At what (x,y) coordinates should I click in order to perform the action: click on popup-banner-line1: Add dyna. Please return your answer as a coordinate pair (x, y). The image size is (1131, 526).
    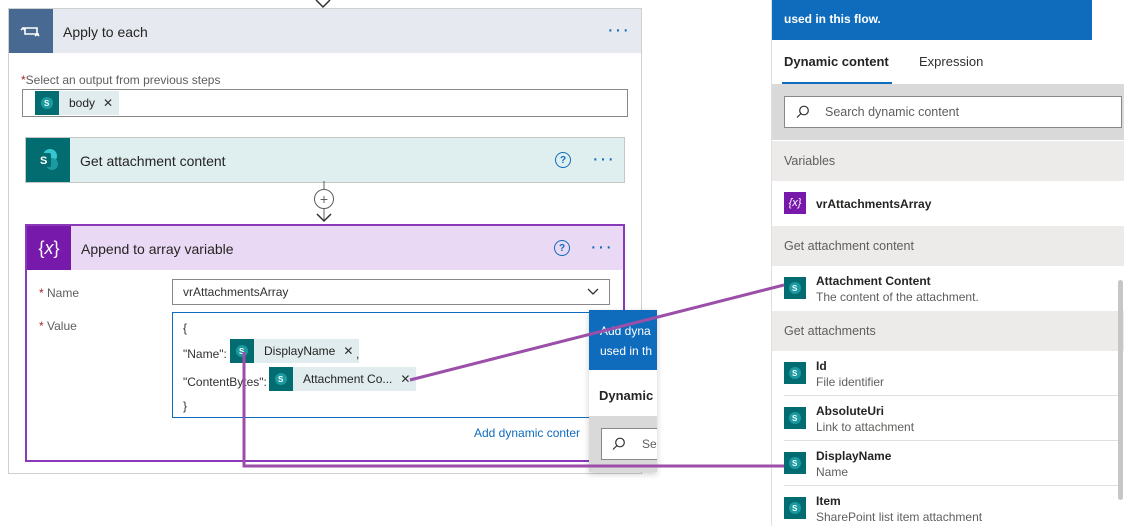
    Looking at the image, I should click on (625, 331).